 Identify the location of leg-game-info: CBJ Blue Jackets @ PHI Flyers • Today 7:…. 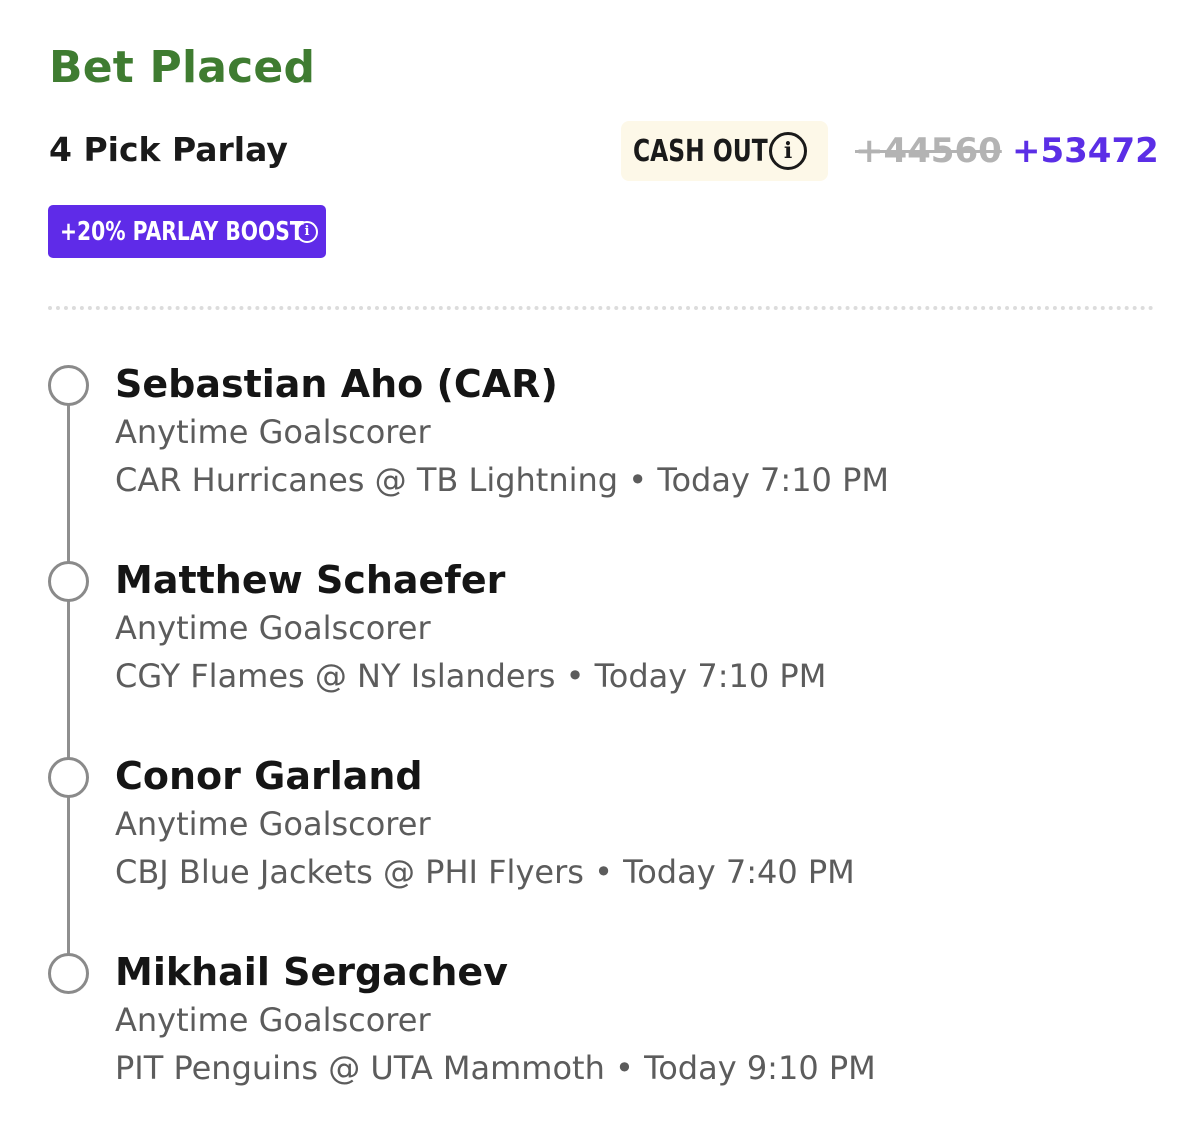
(485, 872).